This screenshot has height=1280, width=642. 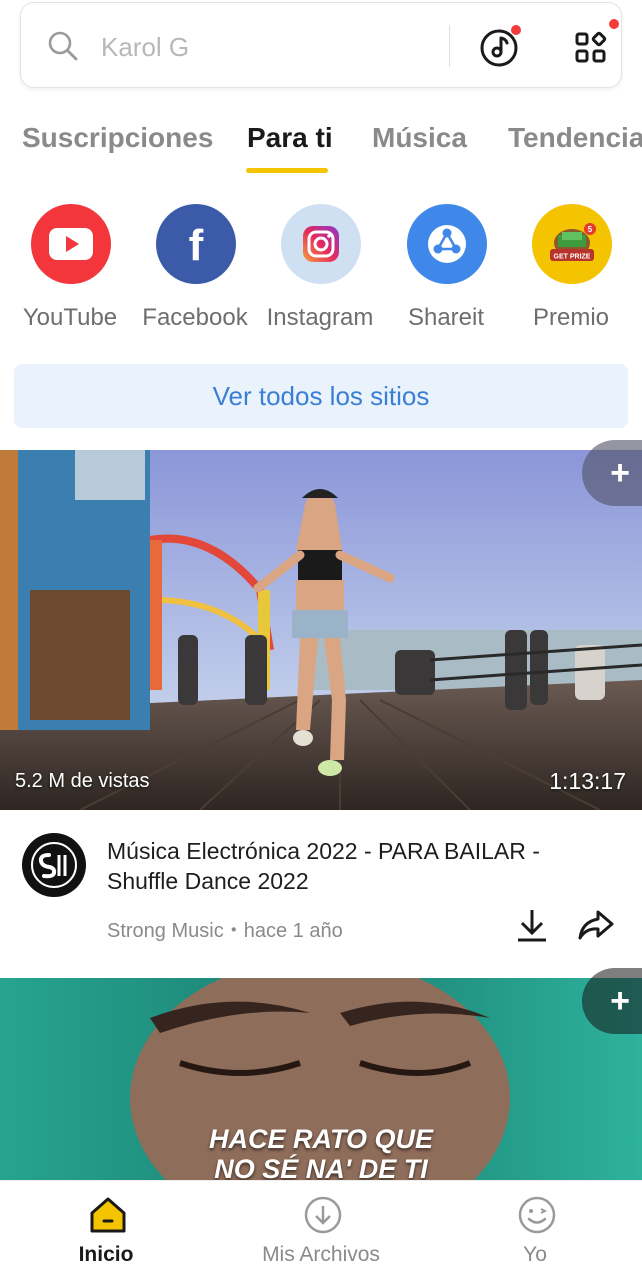 What do you see at coordinates (320, 1139) in the screenshot?
I see `caption-line: HACE RATO QUE` at bounding box center [320, 1139].